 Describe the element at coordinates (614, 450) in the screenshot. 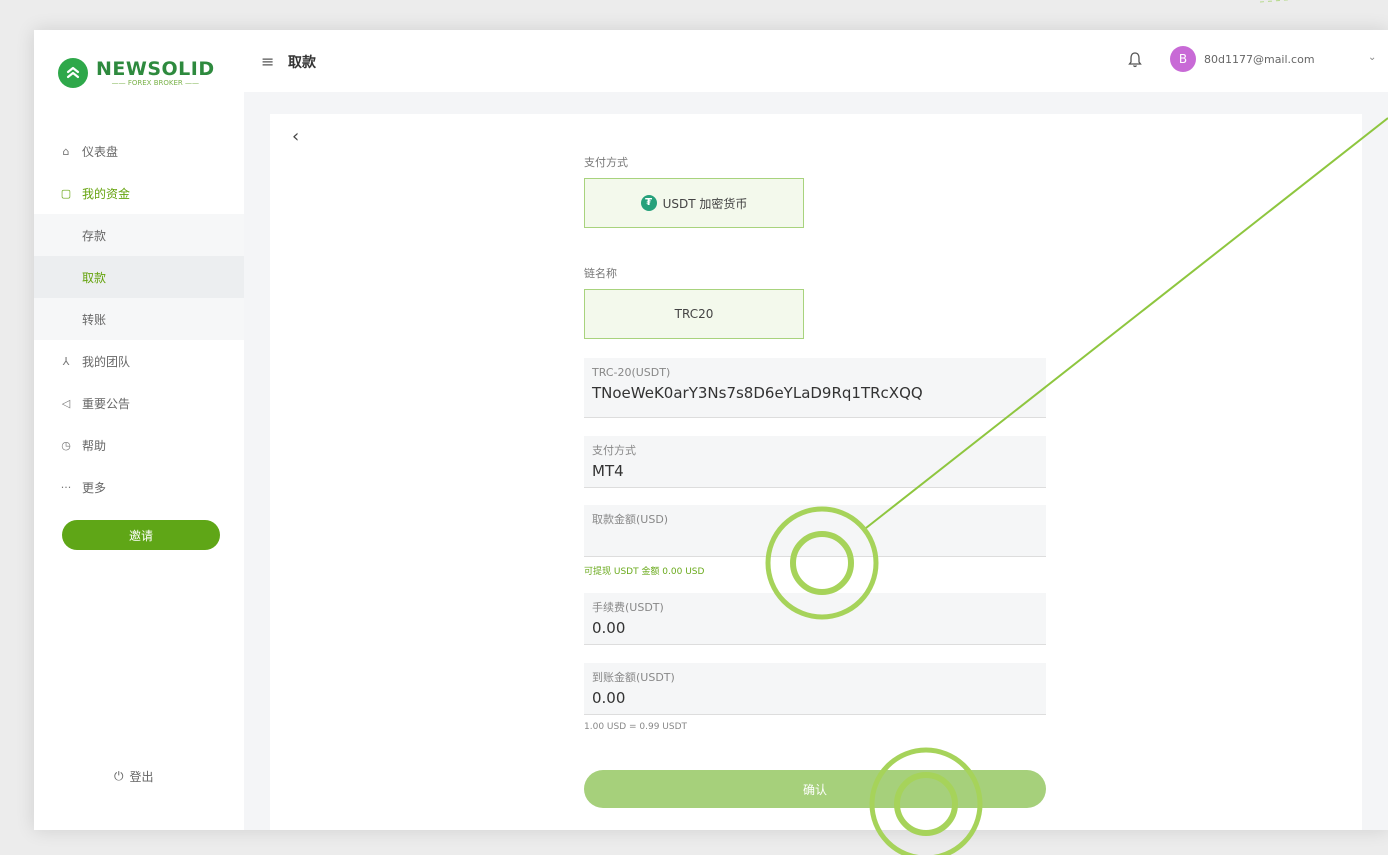

I see `account-label: 支付方式` at that location.